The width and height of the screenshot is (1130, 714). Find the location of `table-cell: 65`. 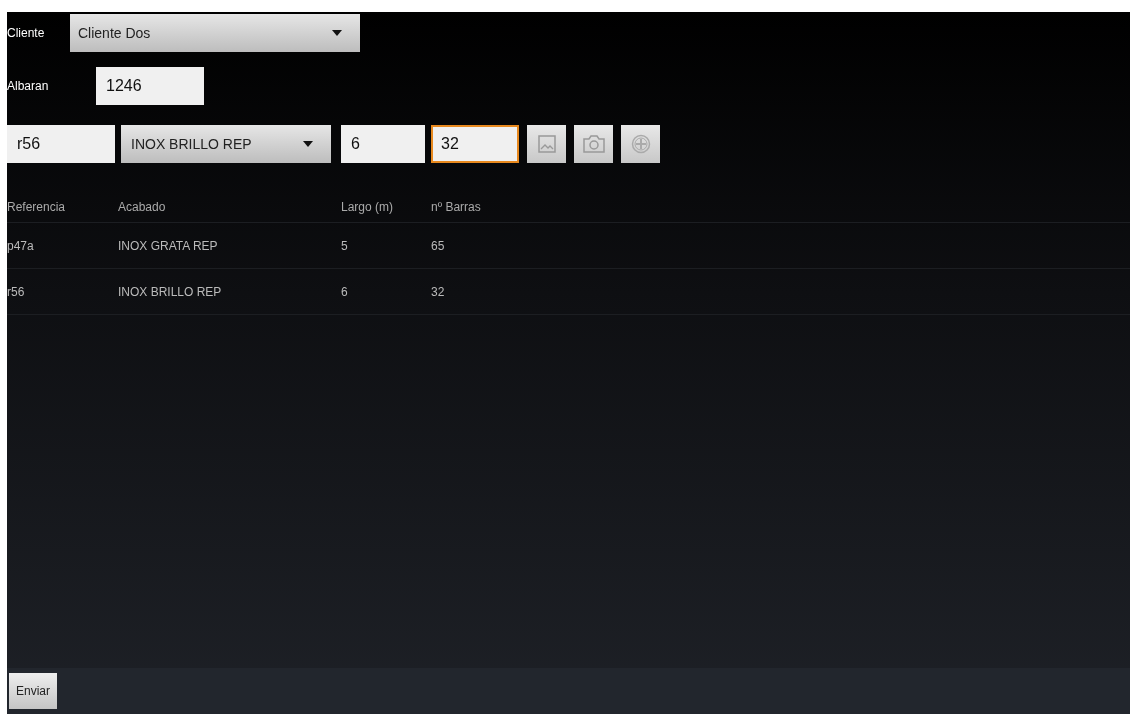

table-cell: 65 is located at coordinates (438, 245).